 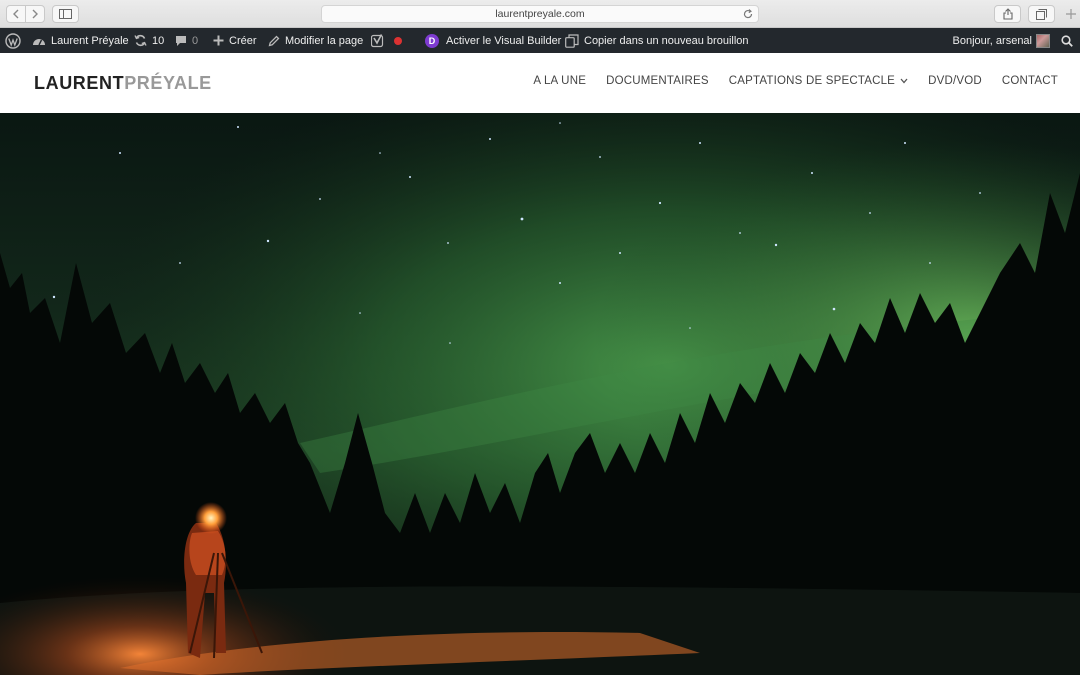 What do you see at coordinates (904, 81) in the screenshot?
I see `chevron-down-icon` at bounding box center [904, 81].